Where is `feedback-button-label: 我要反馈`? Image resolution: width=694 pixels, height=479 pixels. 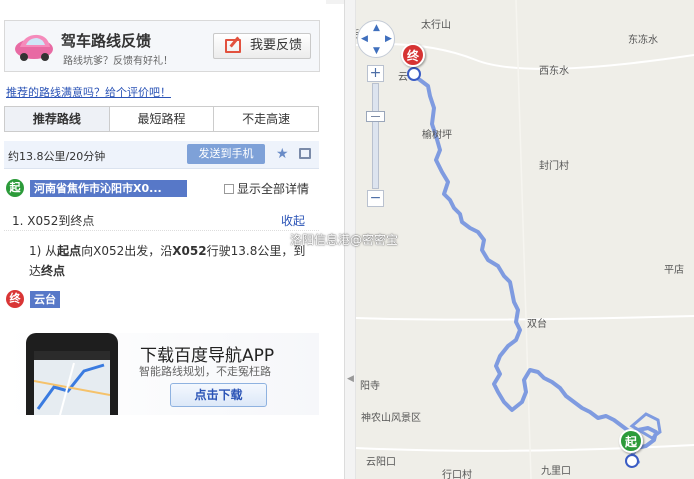 feedback-button-label: 我要反馈 is located at coordinates (276, 45).